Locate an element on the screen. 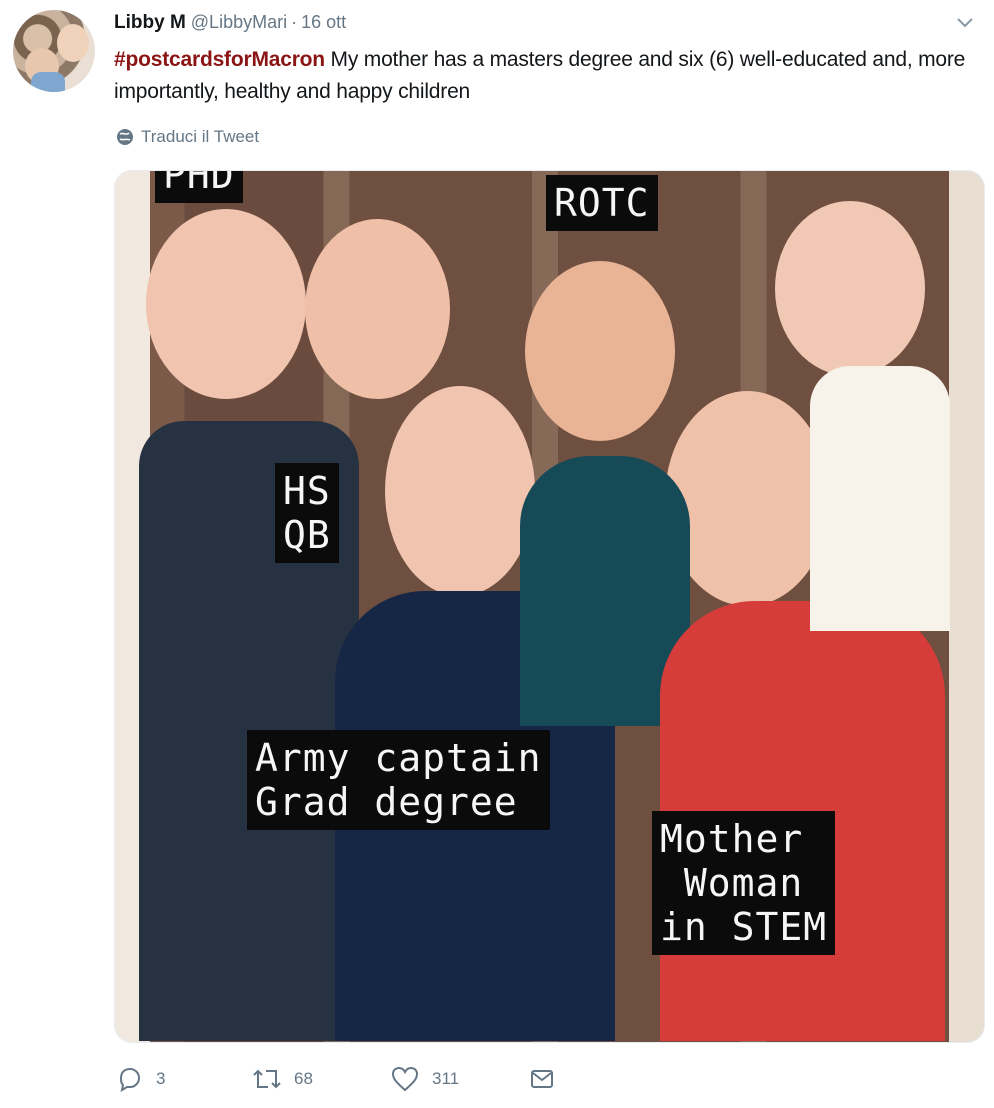 This screenshot has width=994, height=1108. caption-army-captain: Army captain Grad degree is located at coordinates (398, 780).